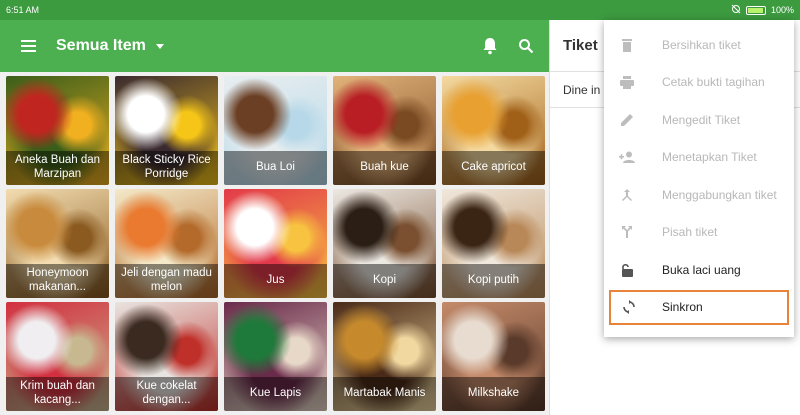 This screenshot has height=415, width=800. Describe the element at coordinates (701, 269) in the screenshot. I see `menu-item-label: Buka laci uang` at that location.